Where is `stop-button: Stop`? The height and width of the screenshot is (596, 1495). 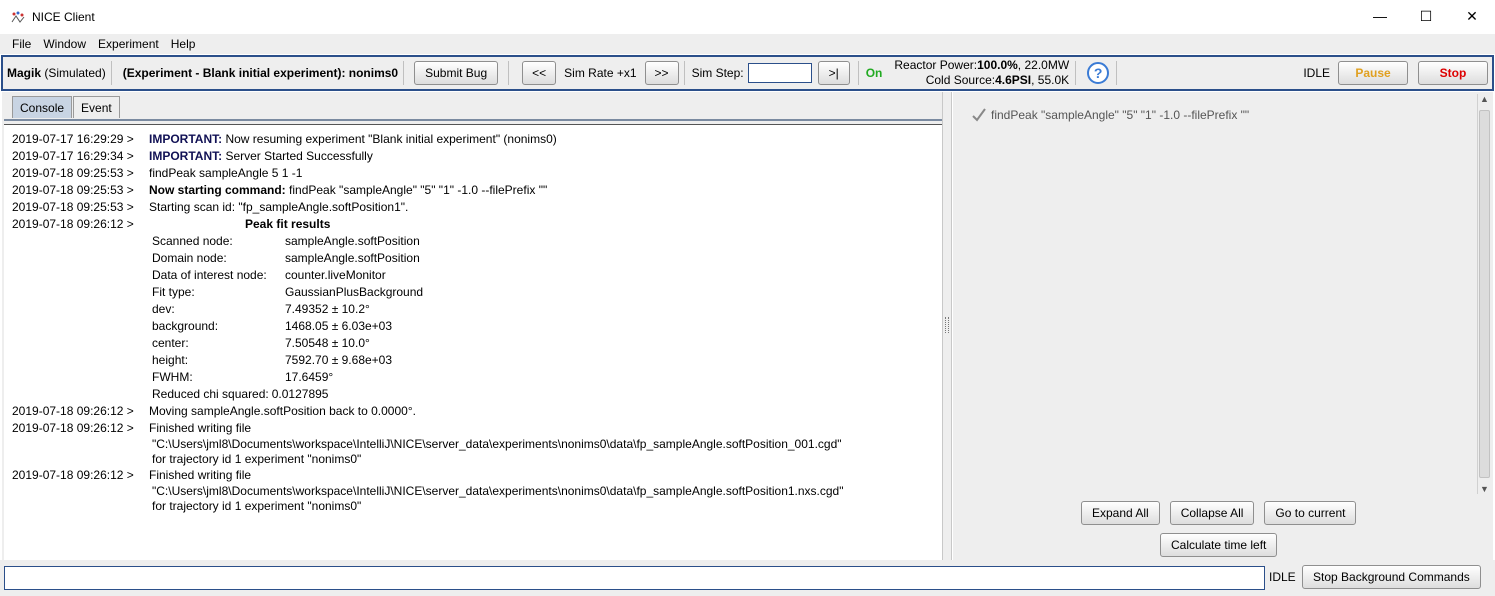 stop-button: Stop is located at coordinates (1453, 73).